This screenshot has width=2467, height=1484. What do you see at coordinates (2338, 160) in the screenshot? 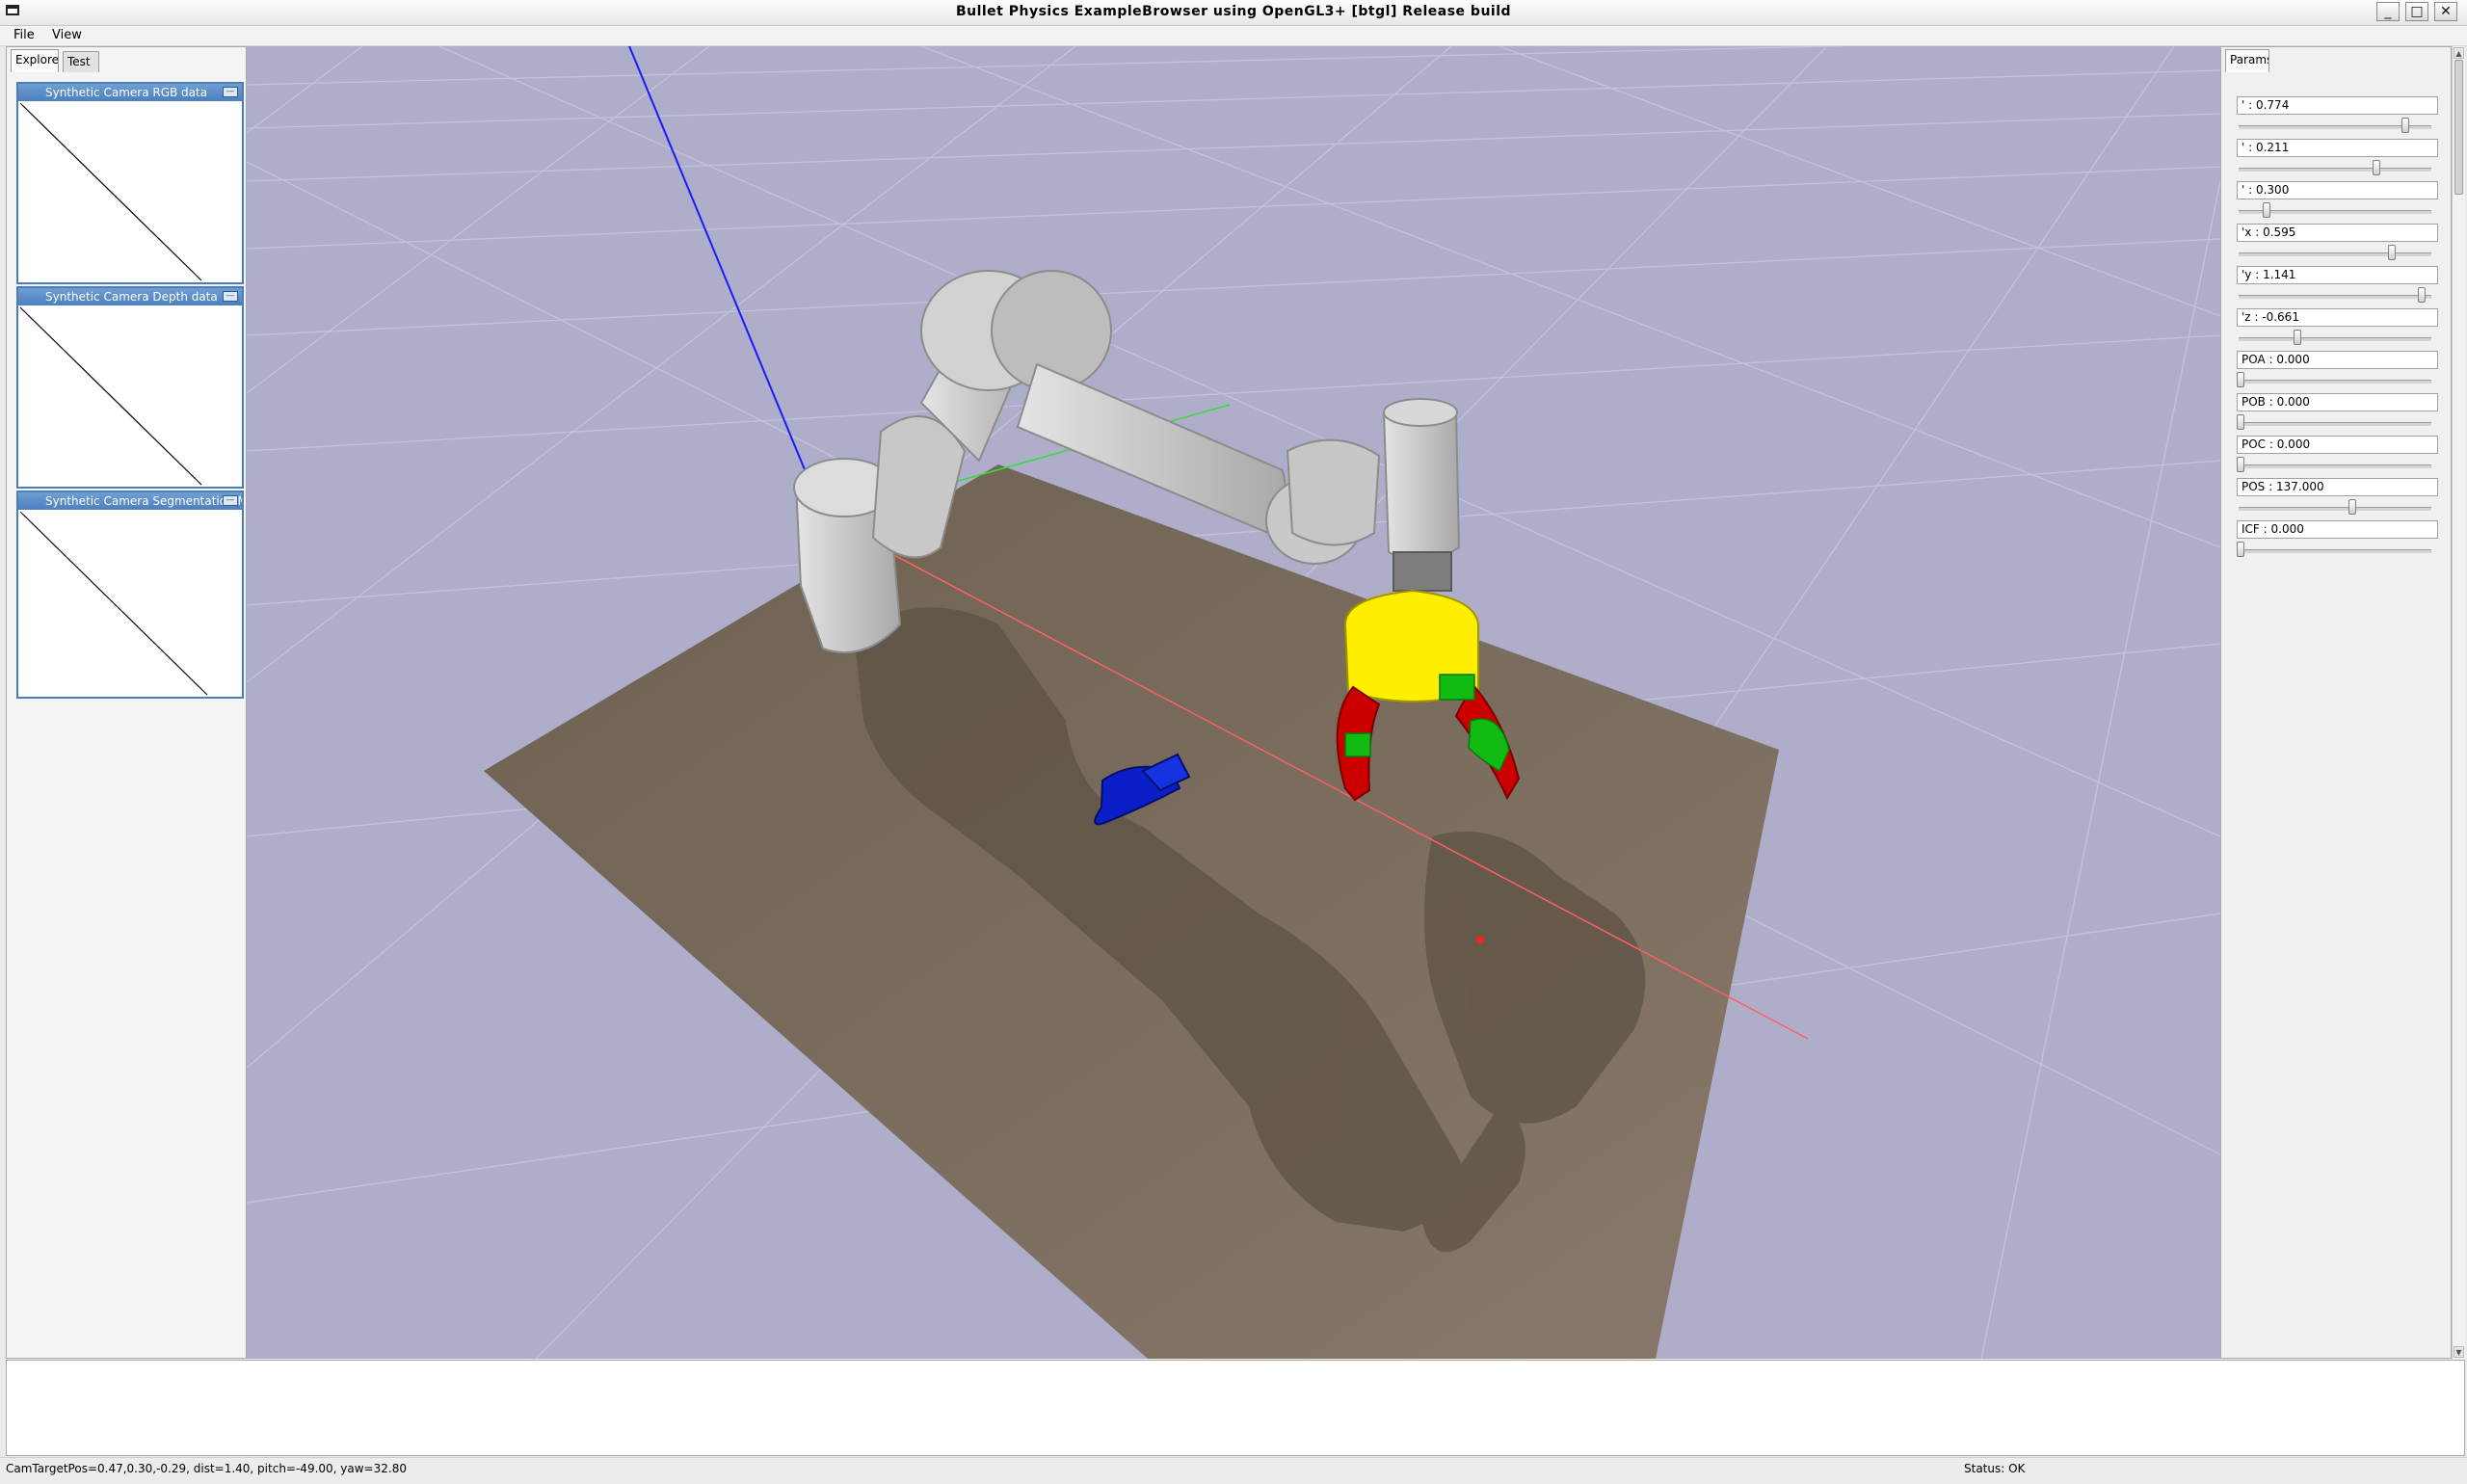
I see `param-row: ' : 0.211` at bounding box center [2338, 160].